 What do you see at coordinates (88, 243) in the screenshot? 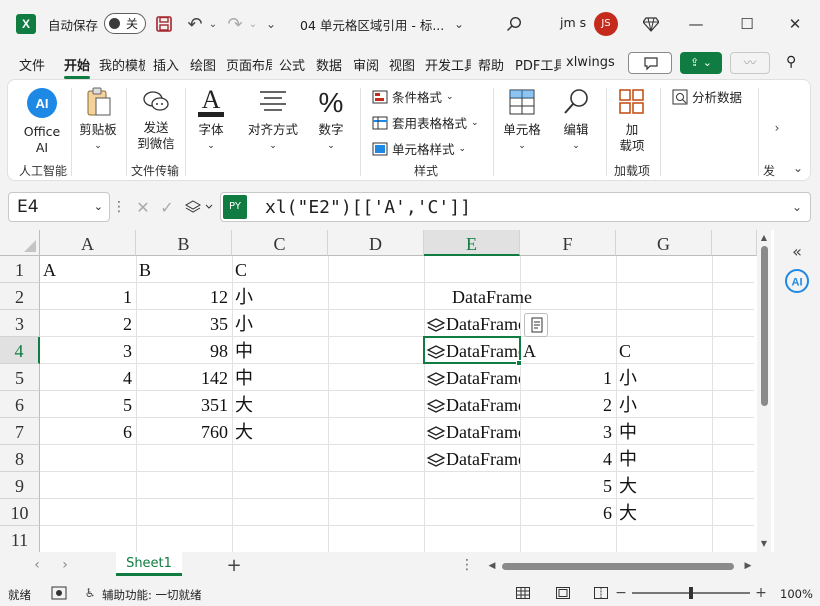
I see `column-header-a: A` at bounding box center [88, 243].